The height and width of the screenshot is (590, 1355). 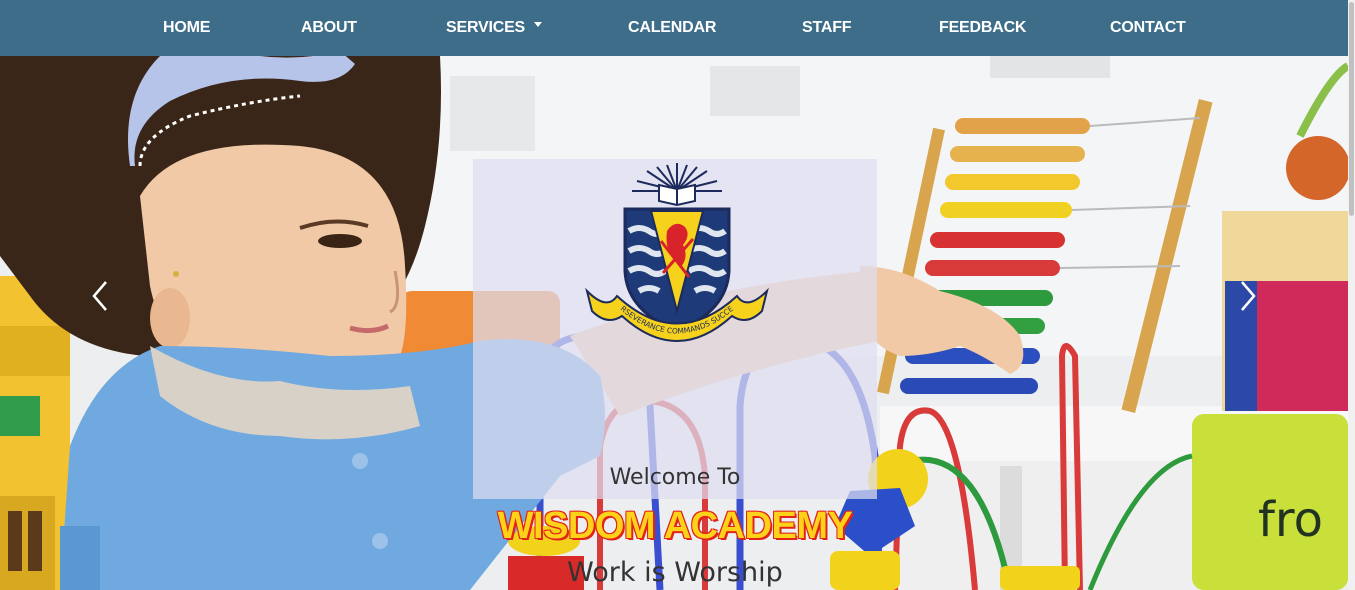 I want to click on nav-services-label: SERVICES, so click(x=486, y=27).